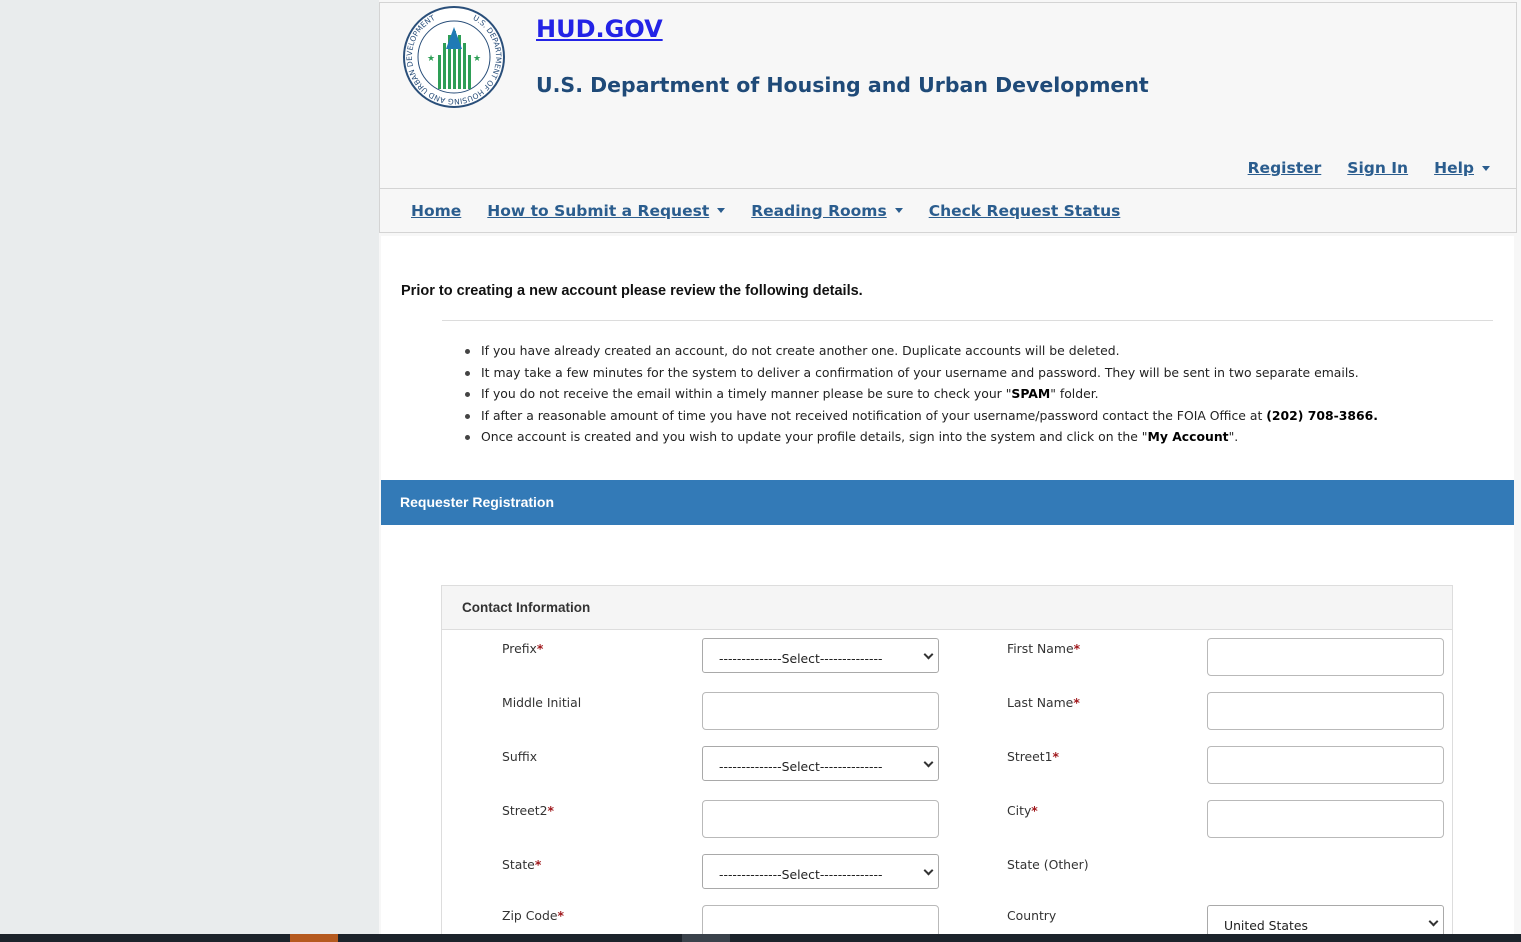 Image resolution: width=1521 pixels, height=942 pixels. I want to click on contact-info-title: Contact Information, so click(947, 608).